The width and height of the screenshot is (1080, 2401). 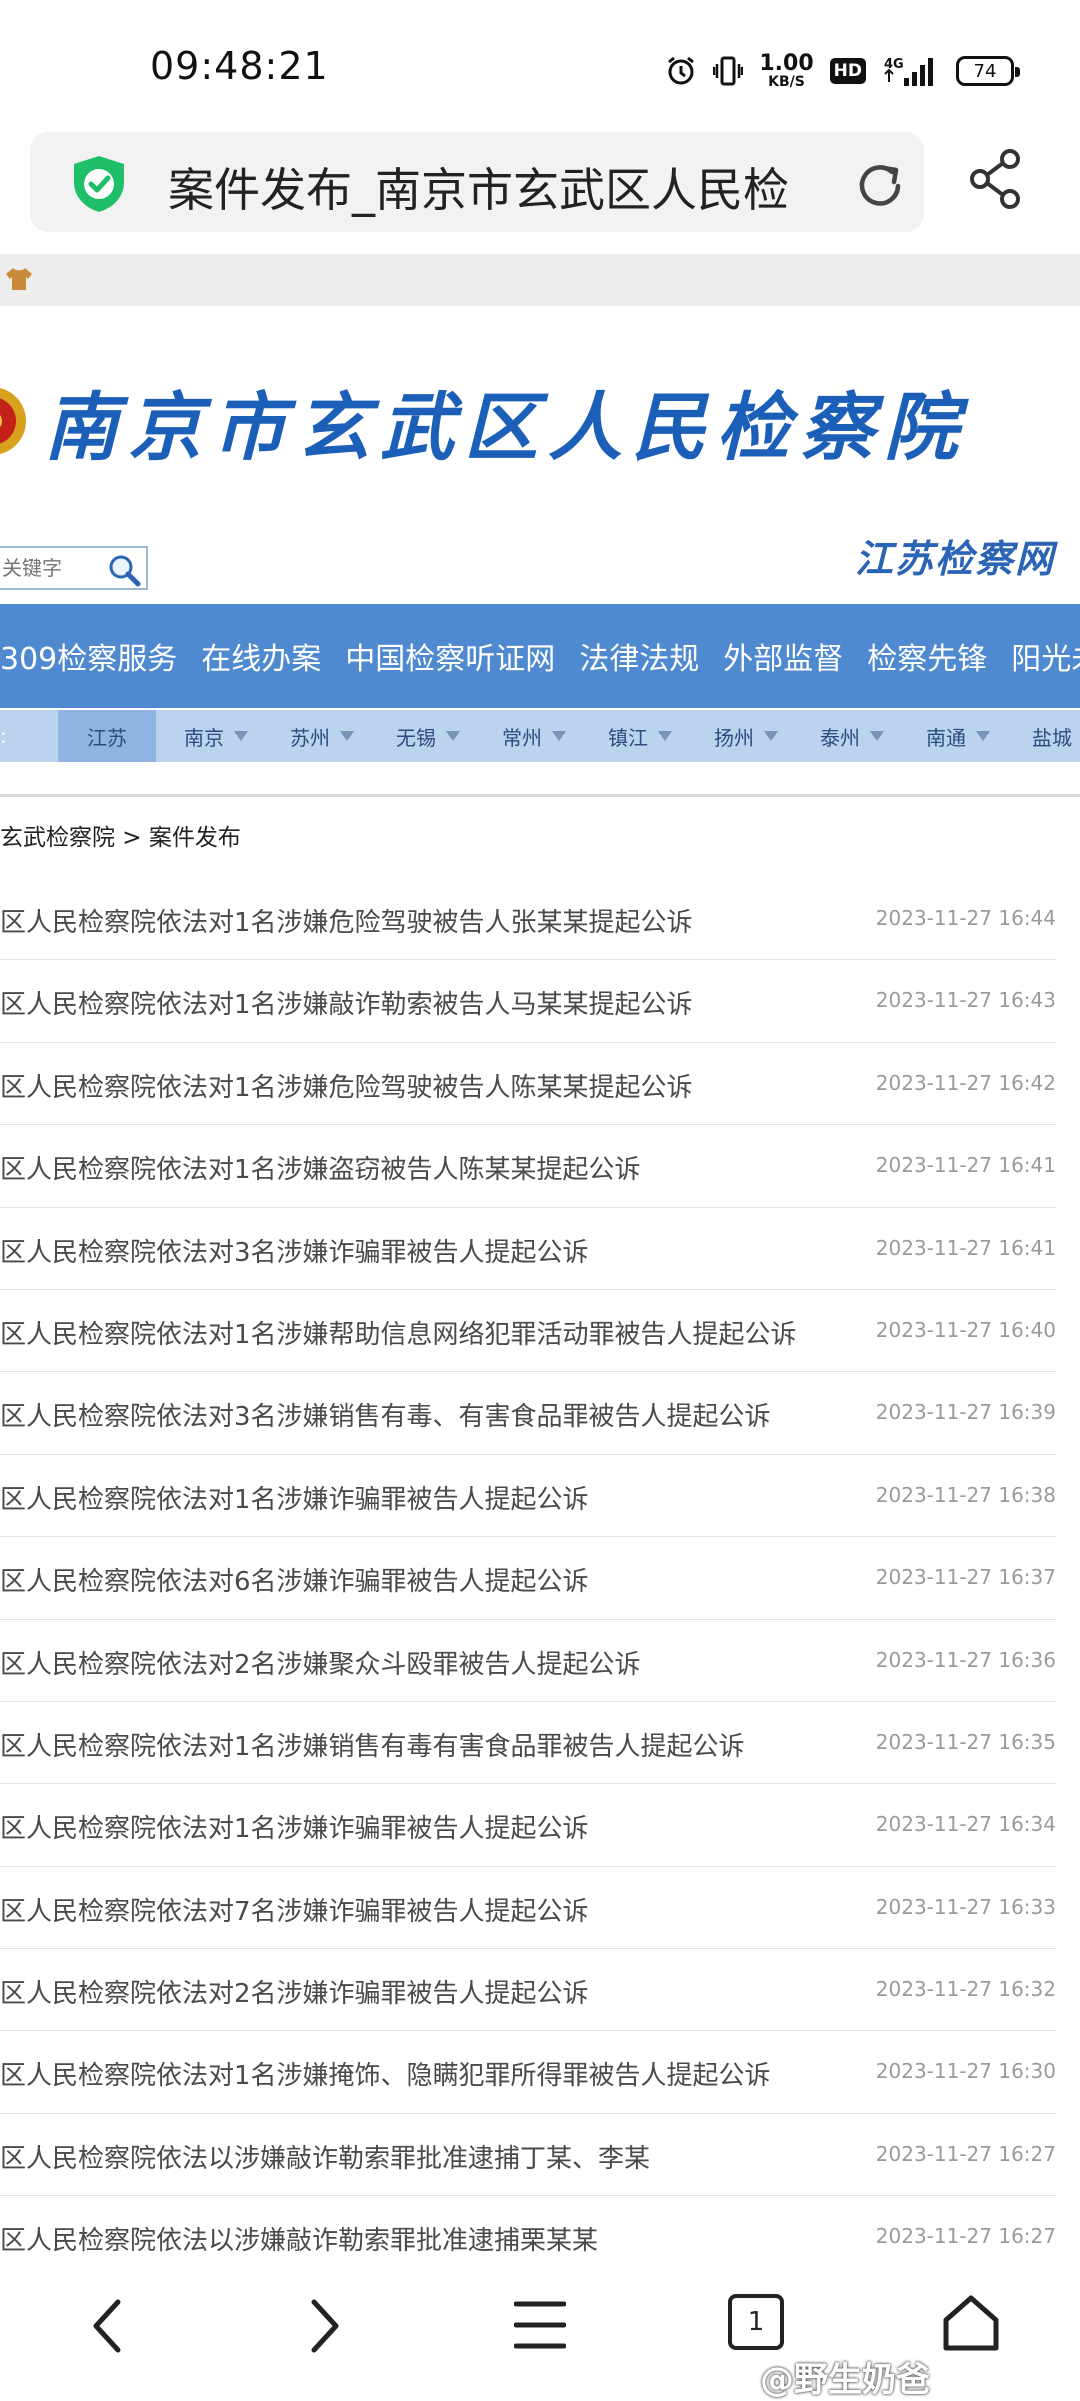 What do you see at coordinates (19, 281) in the screenshot?
I see `shirt-icon` at bounding box center [19, 281].